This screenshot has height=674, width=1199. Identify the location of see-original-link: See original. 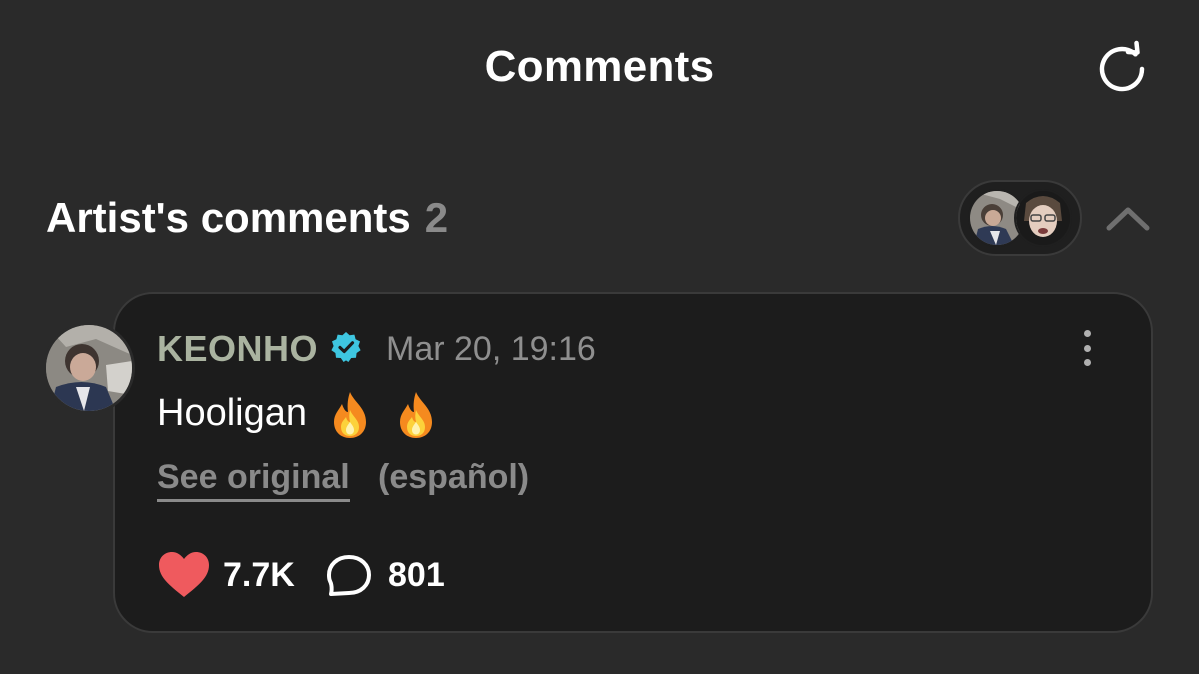
(253, 480).